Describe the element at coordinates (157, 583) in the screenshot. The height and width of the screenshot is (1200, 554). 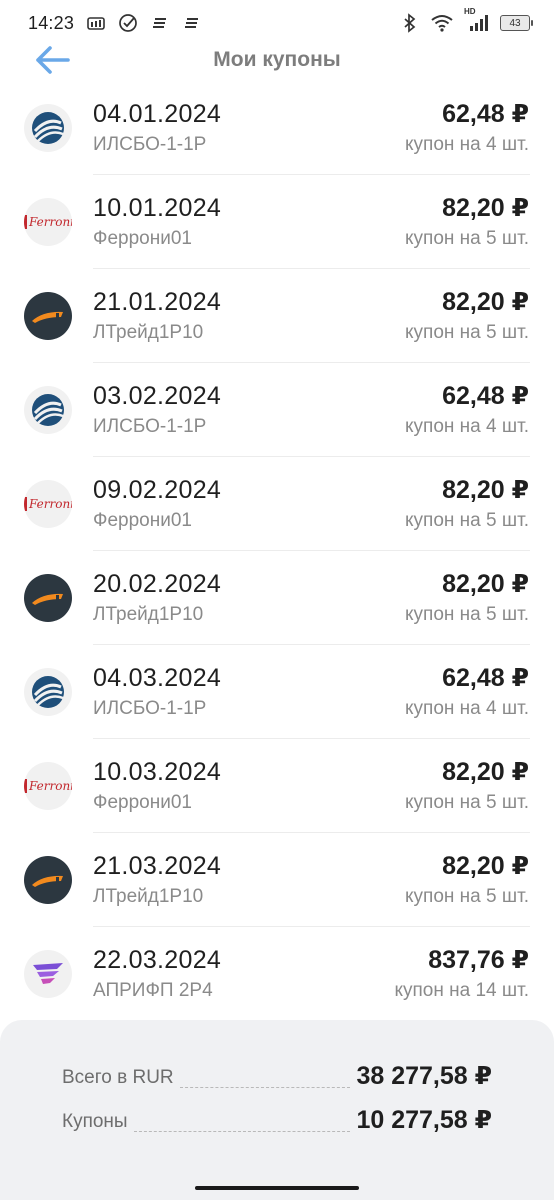
I see `coupon-date: 20.02.2024` at that location.